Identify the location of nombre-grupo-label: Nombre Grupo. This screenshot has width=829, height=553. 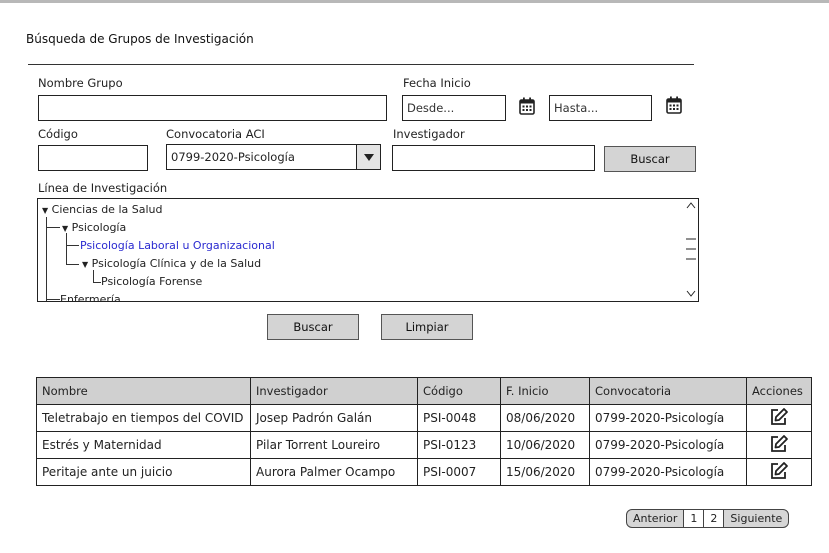
(80, 83).